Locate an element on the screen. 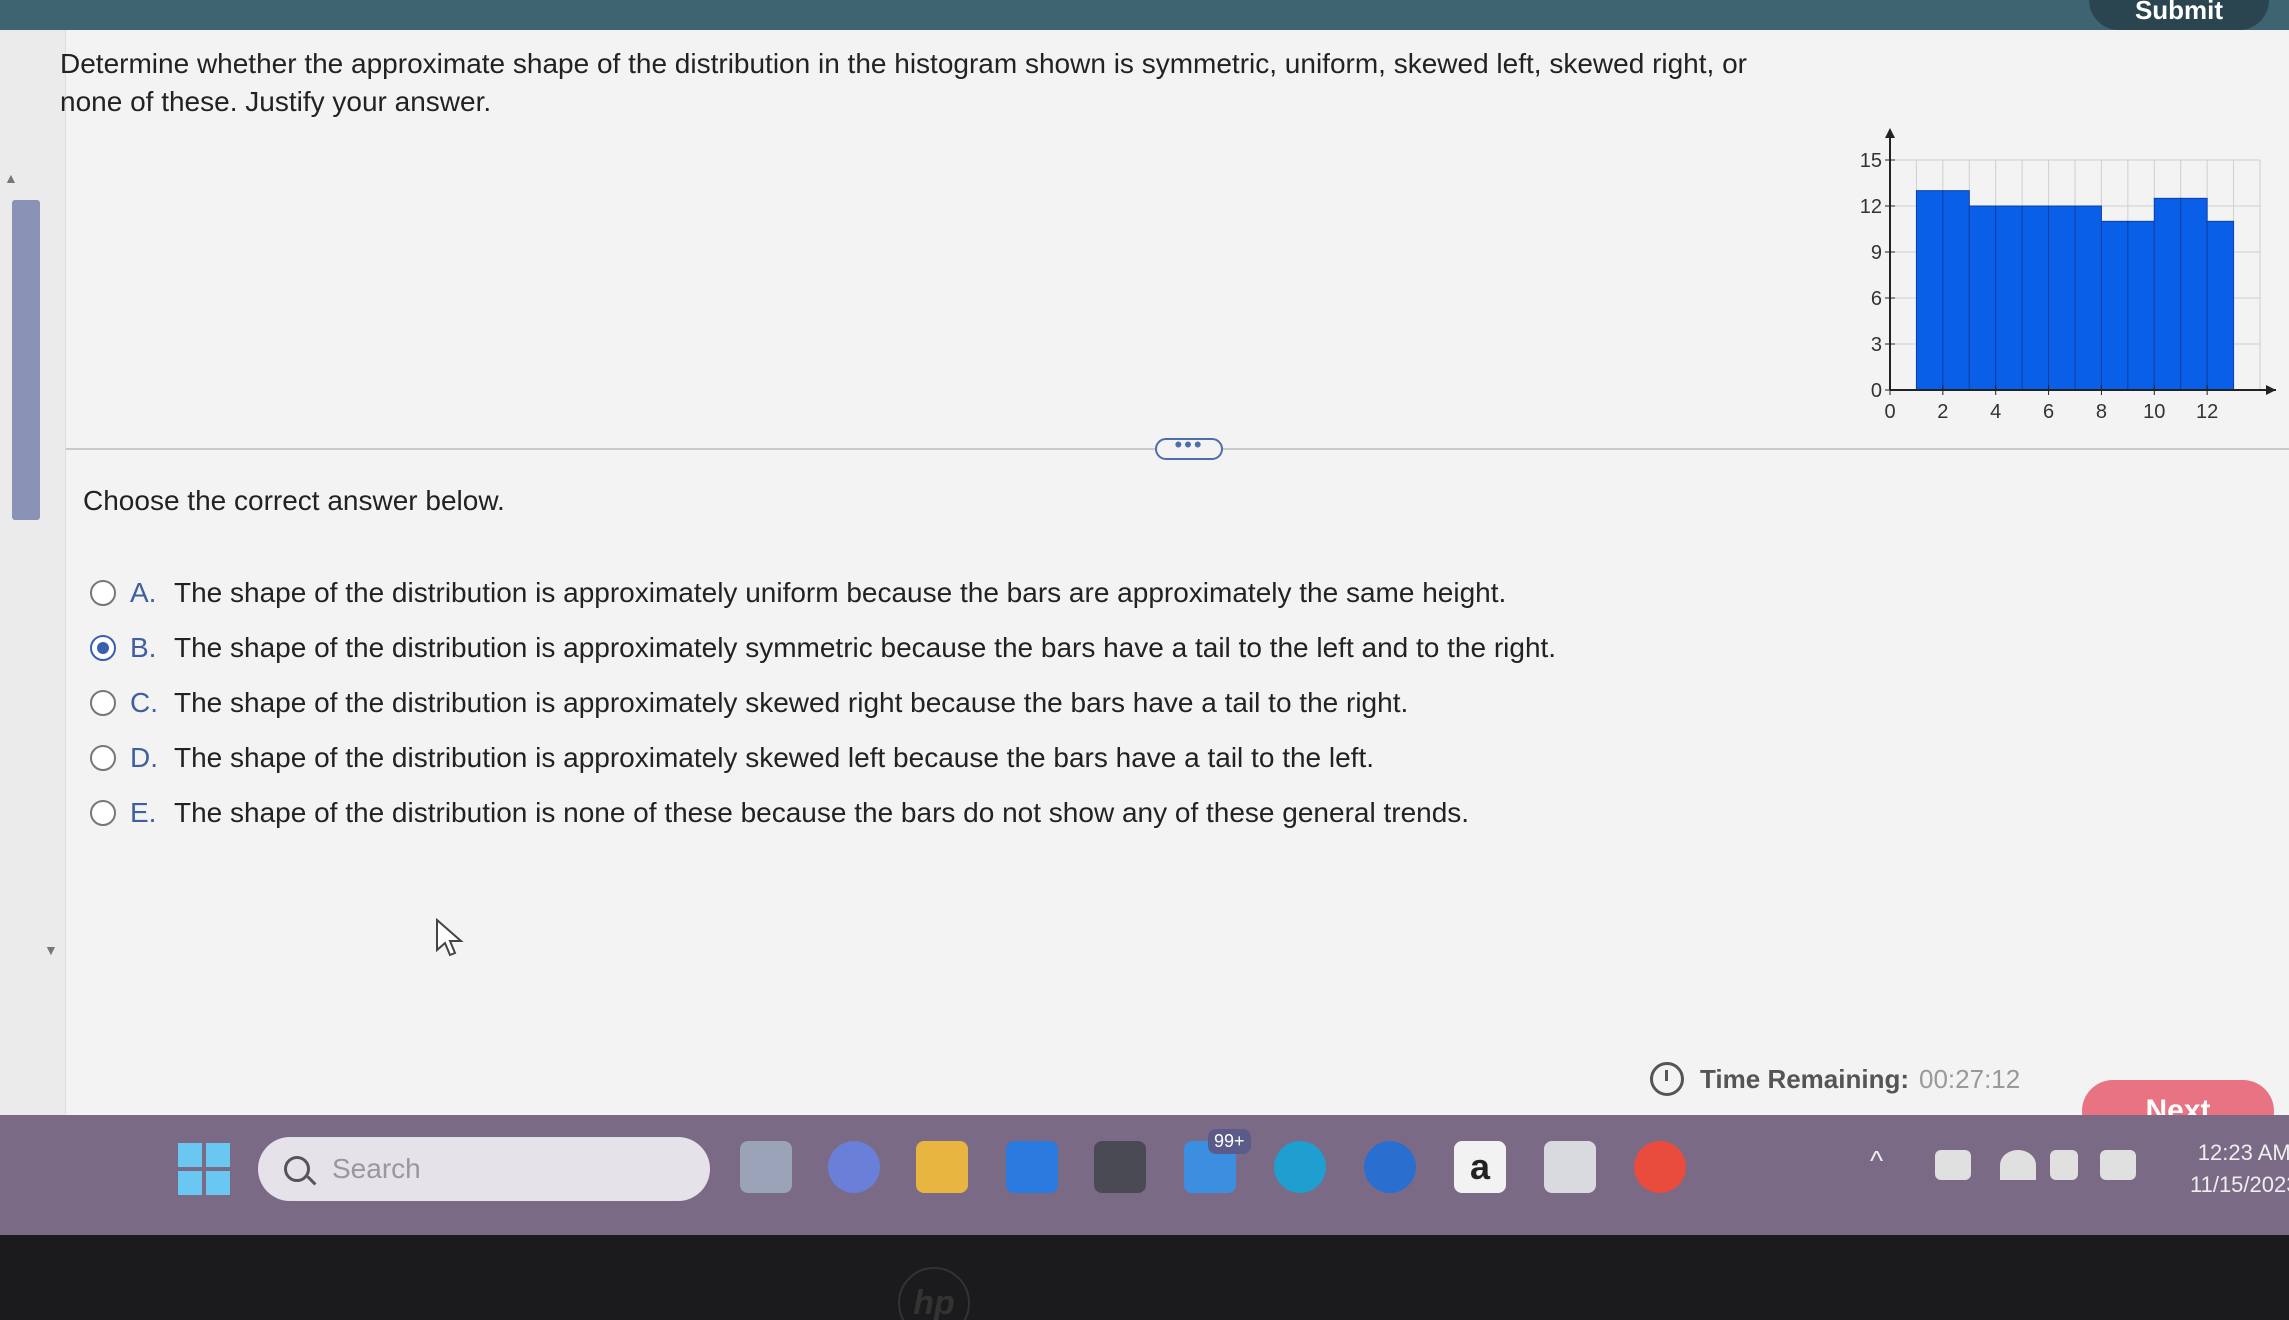 This screenshot has height=1320, width=2289. search-icon is located at coordinates (297, 1169).